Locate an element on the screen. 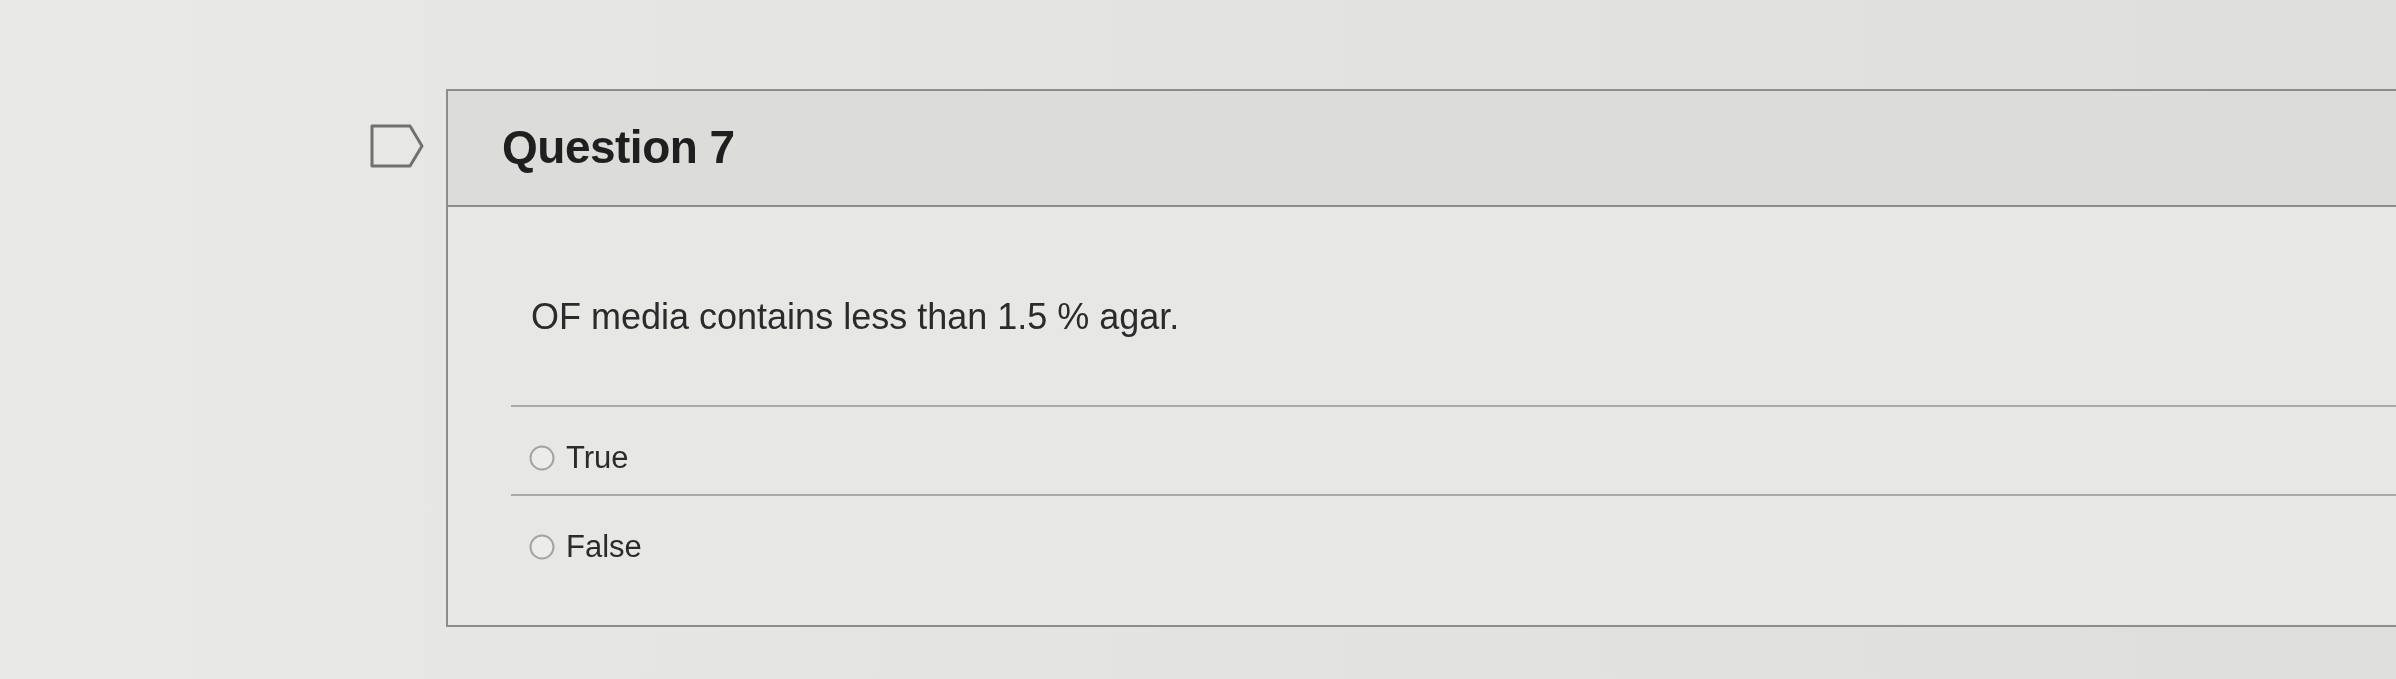 The width and height of the screenshot is (2396, 679). flag-icon is located at coordinates (397, 146).